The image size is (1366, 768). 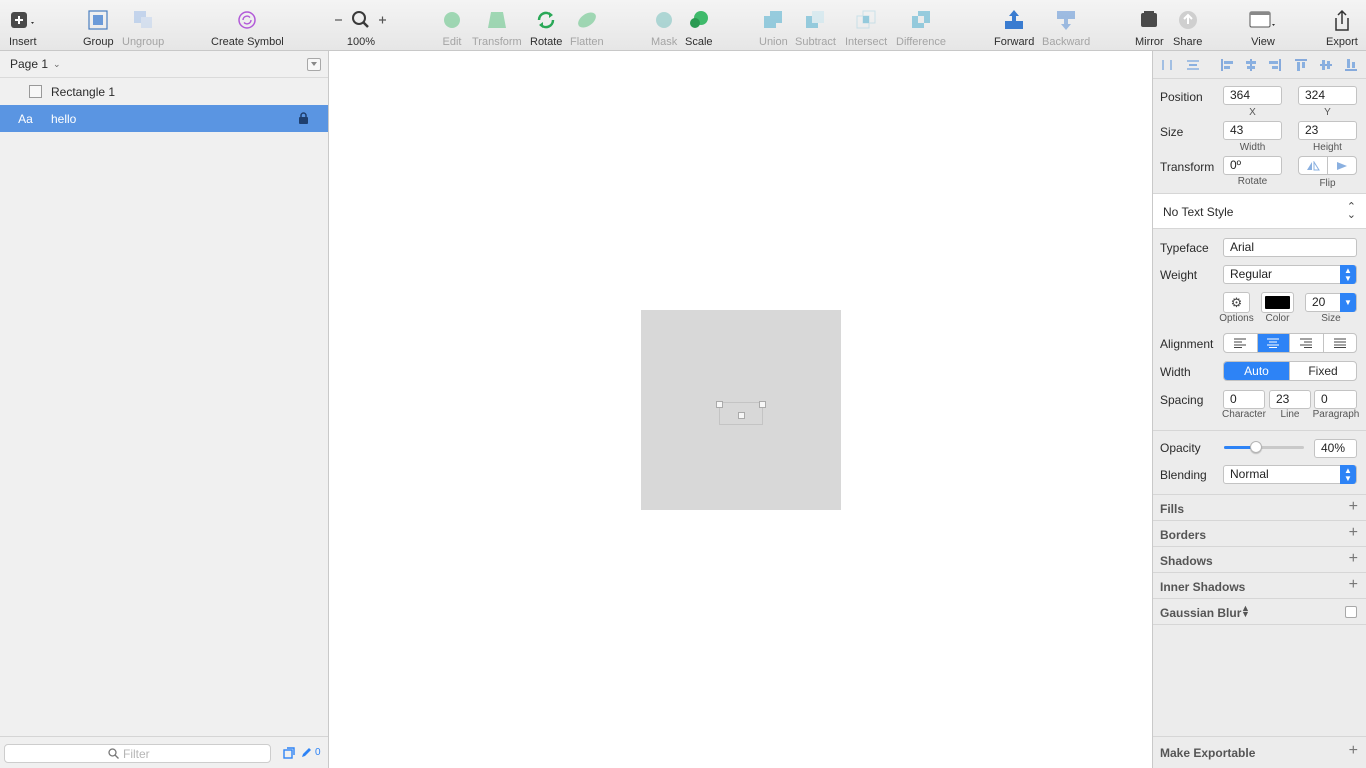 I want to click on size-label: Size, so click(x=1172, y=132).